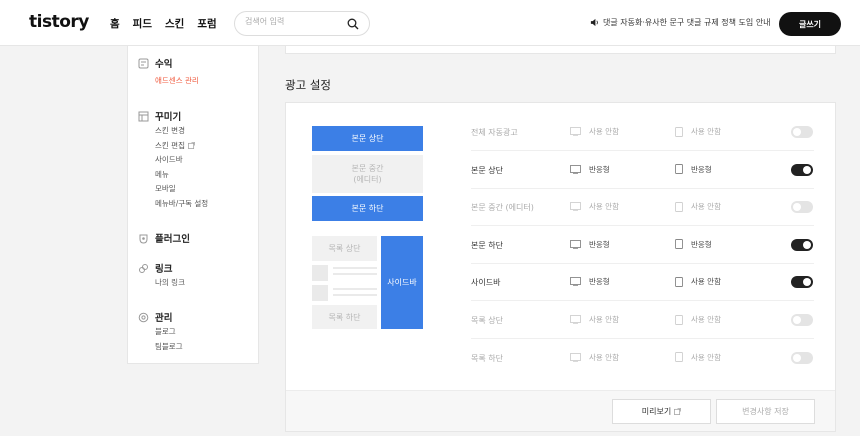  Describe the element at coordinates (487, 320) in the screenshot. I see `ad-row-label: 목록 상단` at that location.